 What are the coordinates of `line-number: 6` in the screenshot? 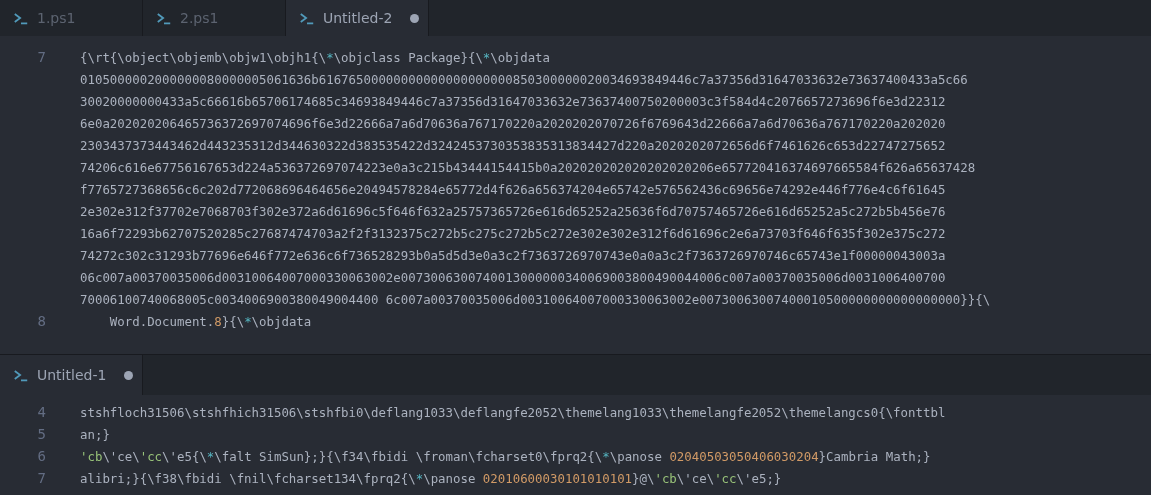 It's located at (41, 456).